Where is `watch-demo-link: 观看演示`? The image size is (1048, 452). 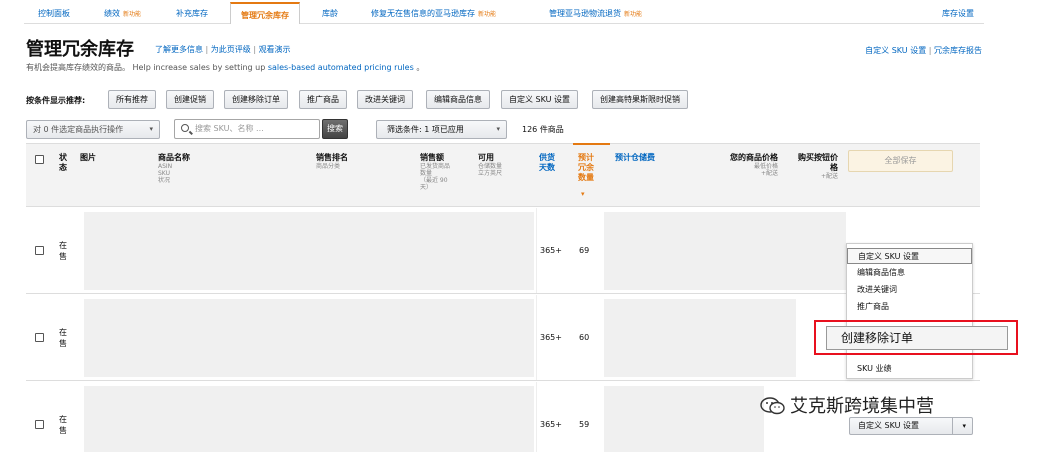
watch-demo-link: 观看演示 is located at coordinates (275, 49).